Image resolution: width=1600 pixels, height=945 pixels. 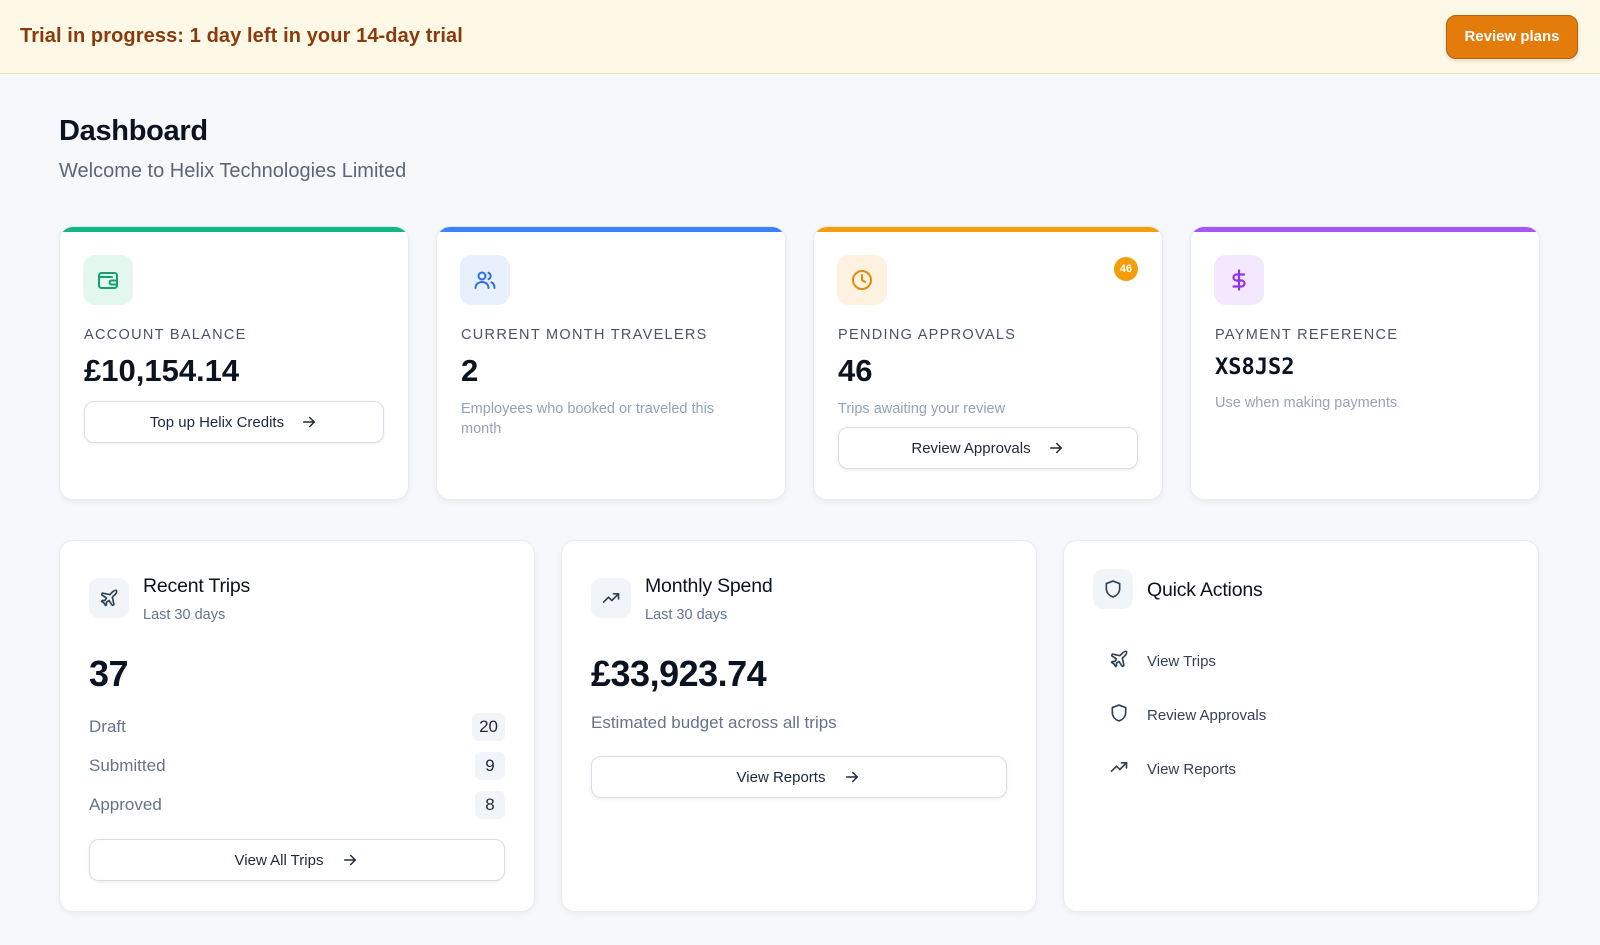 I want to click on trip-status-row: Draft 20, so click(x=297, y=727).